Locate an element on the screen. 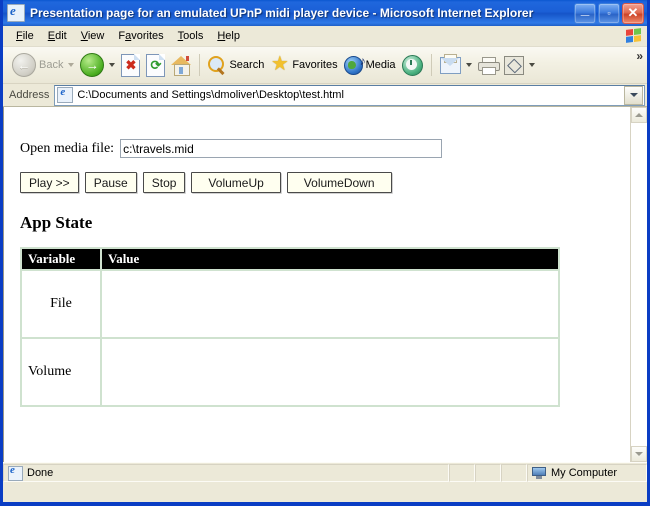 This screenshot has height=506, width=650. table-row: File is located at coordinates (290, 304).